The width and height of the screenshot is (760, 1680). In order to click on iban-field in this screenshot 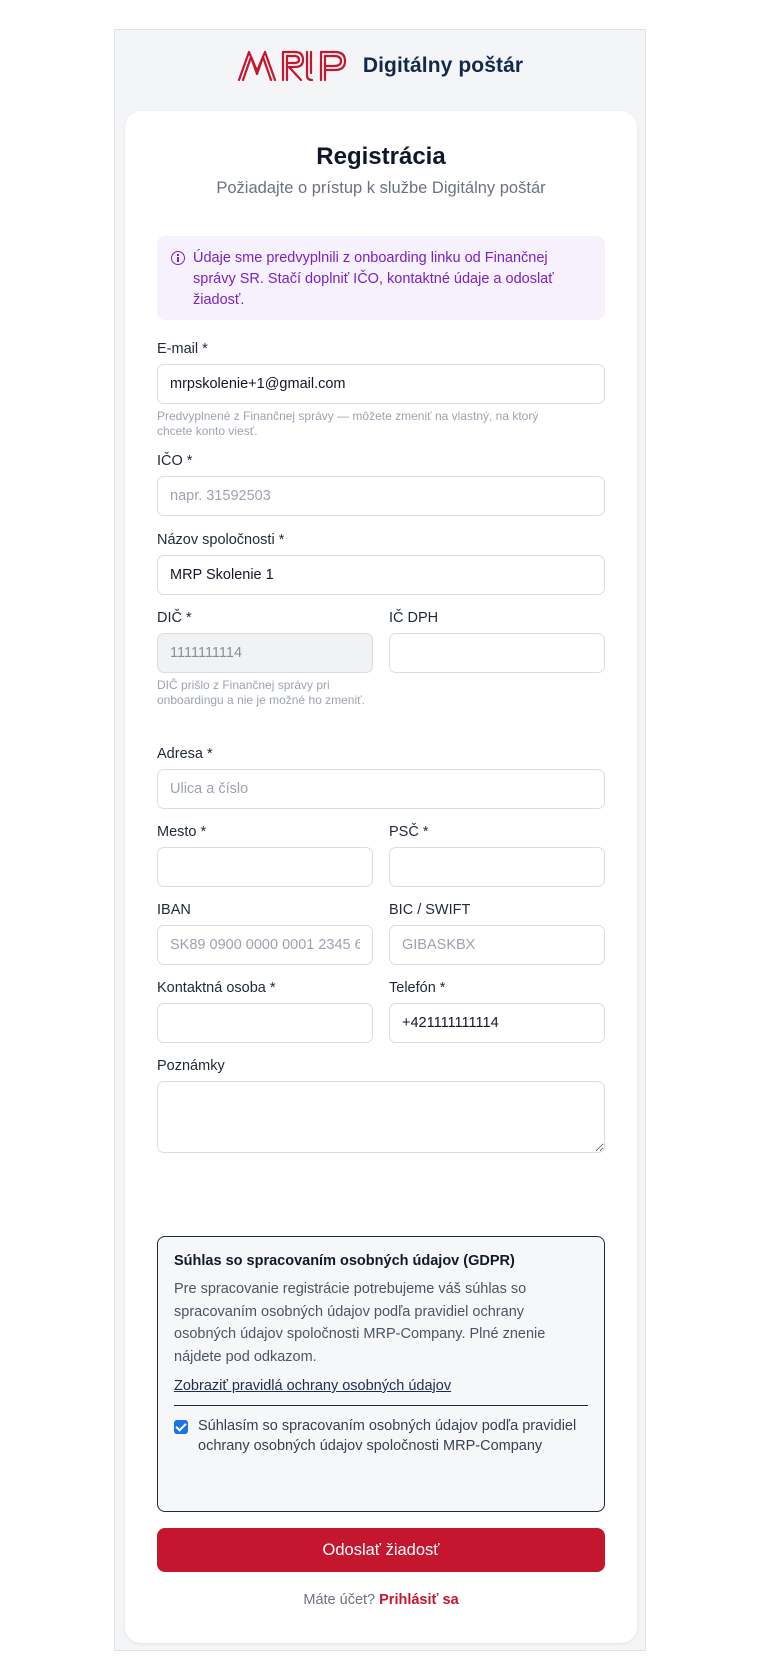, I will do `click(265, 945)`.